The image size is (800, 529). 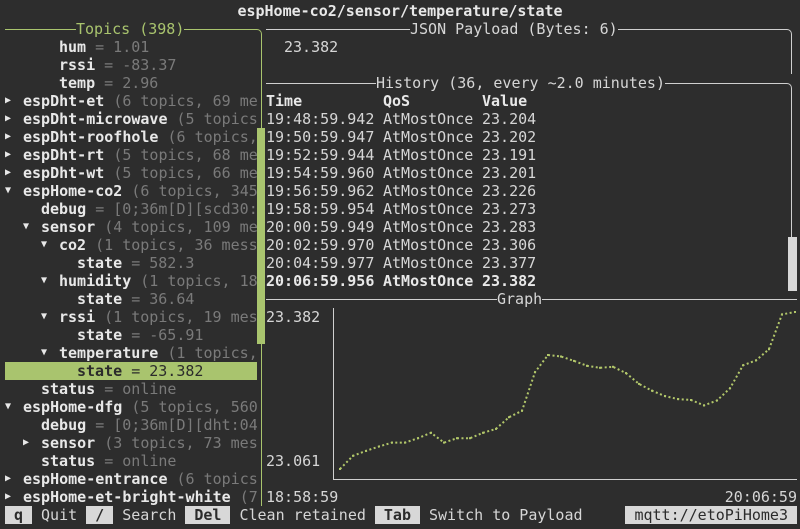 I want to click on history-value-cell: 23.377, so click(x=509, y=263).